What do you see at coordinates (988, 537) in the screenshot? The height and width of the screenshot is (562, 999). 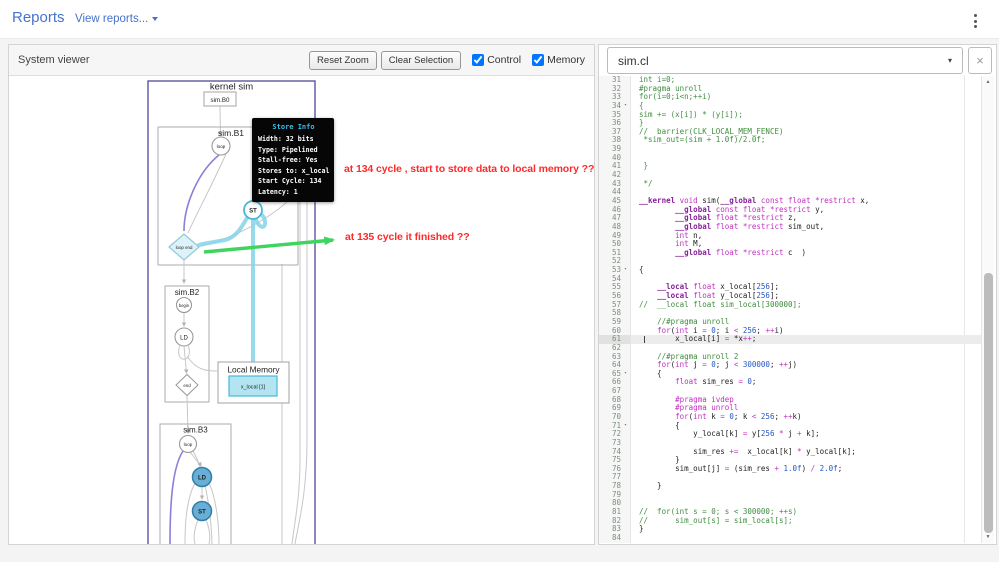 I see `scroll-down-arrow: ▼` at bounding box center [988, 537].